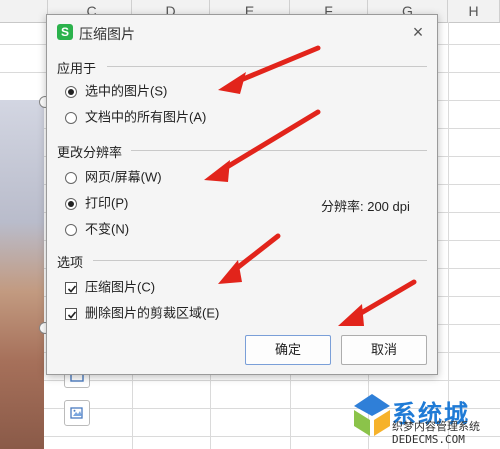 Image resolution: width=500 pixels, height=449 pixels. I want to click on radio-web-screen-label: 网页/屏幕(W), so click(123, 177).